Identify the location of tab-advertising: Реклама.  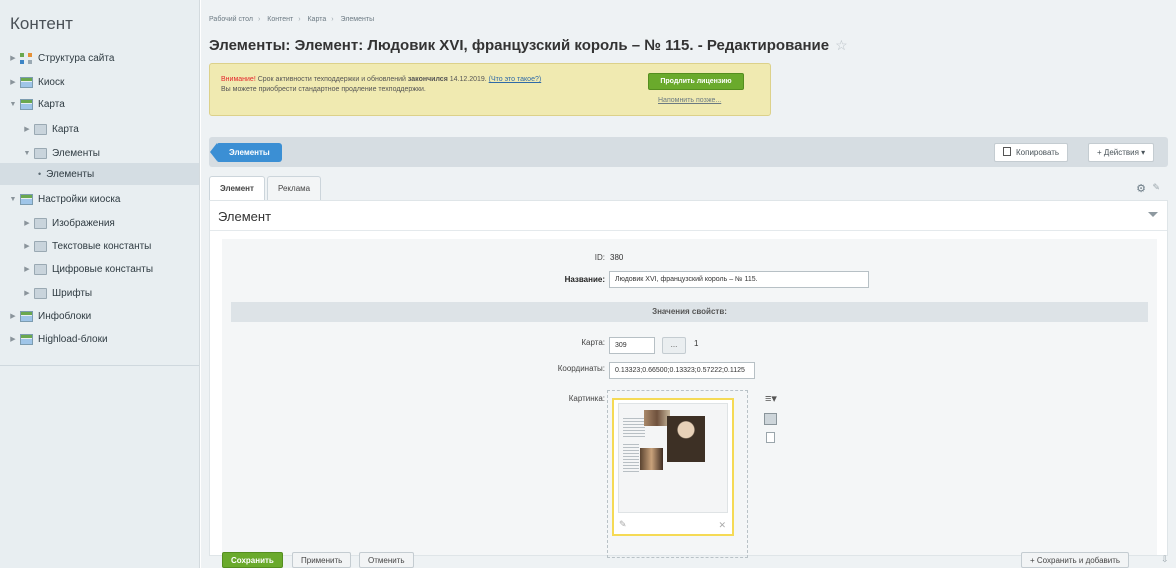
(294, 188).